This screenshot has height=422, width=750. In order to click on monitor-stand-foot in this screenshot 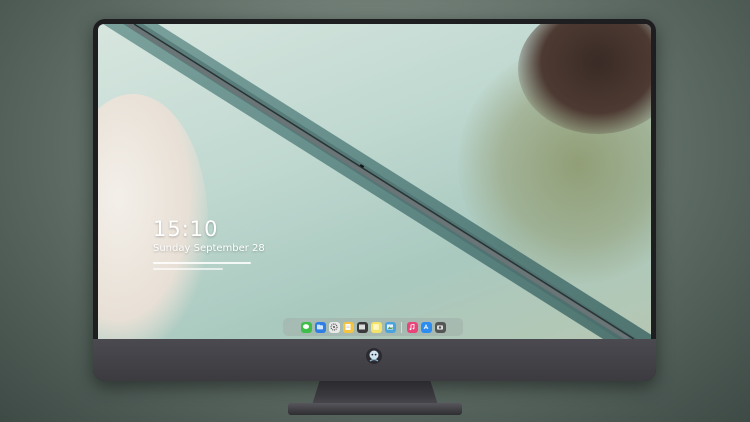, I will do `click(375, 409)`.